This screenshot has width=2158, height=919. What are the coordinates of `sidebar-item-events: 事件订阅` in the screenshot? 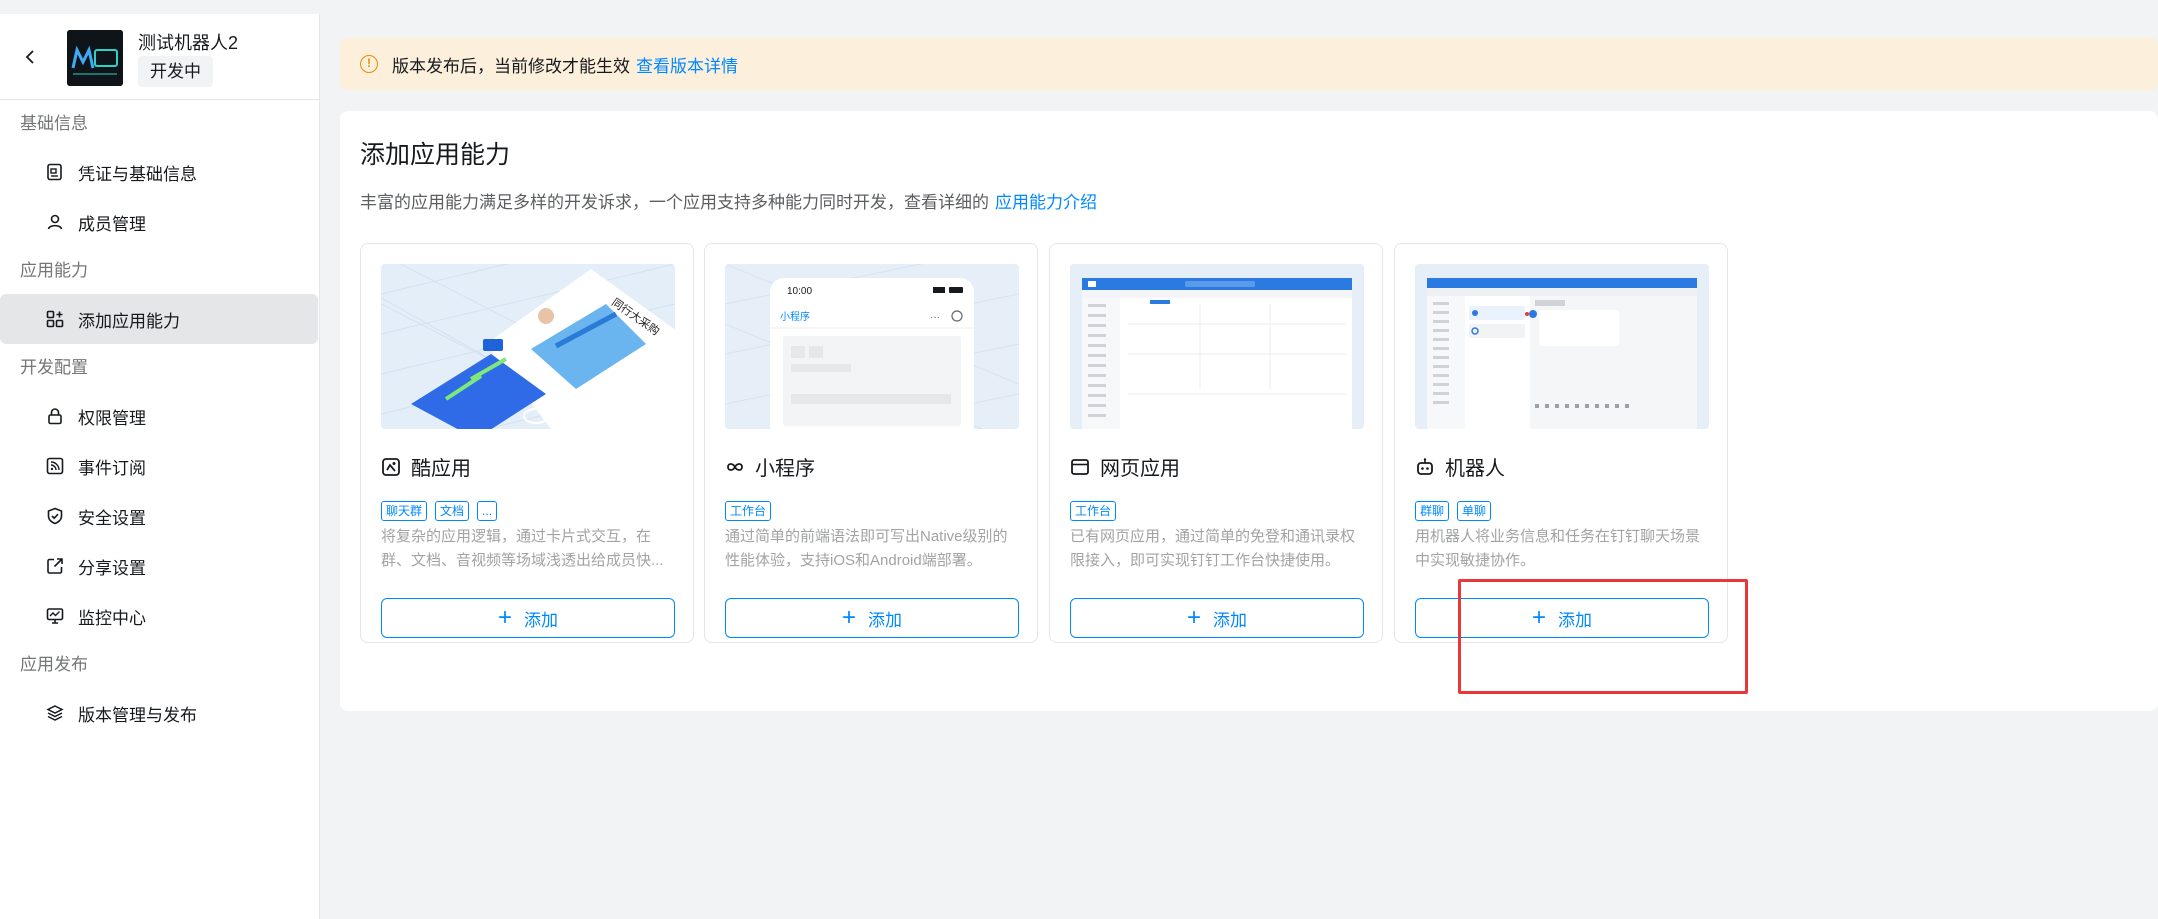 It's located at (159, 466).